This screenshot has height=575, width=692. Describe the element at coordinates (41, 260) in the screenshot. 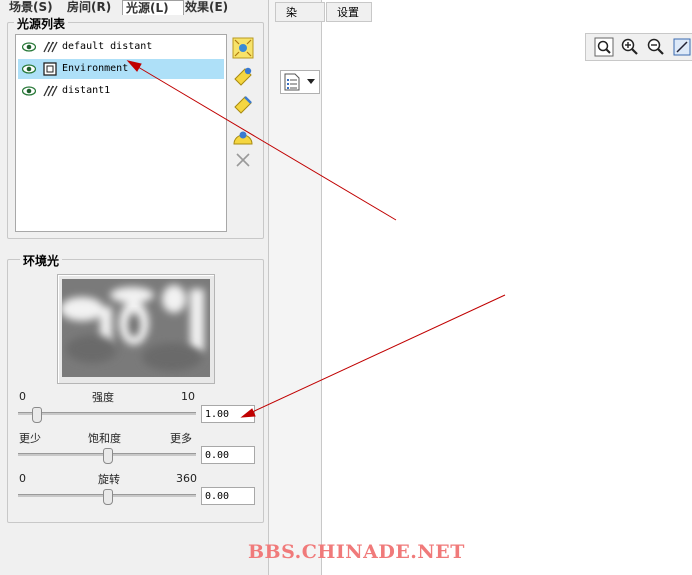

I see `ambient-light-title: 环境光` at that location.